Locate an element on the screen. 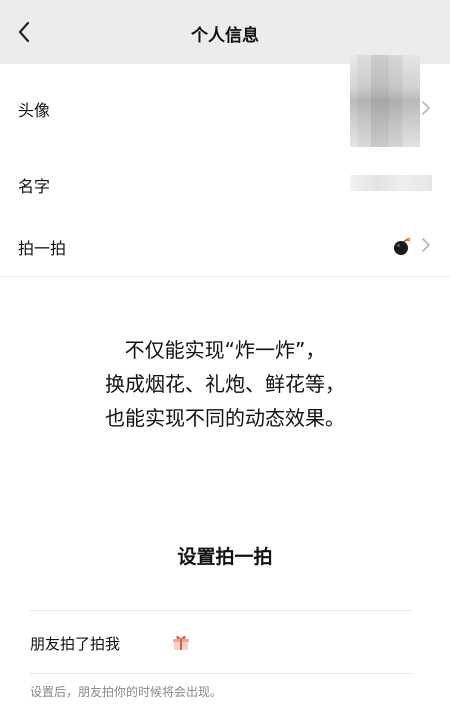 The image size is (450, 708). description-line-3: 也能实现不同的动态效果。 is located at coordinates (225, 418).